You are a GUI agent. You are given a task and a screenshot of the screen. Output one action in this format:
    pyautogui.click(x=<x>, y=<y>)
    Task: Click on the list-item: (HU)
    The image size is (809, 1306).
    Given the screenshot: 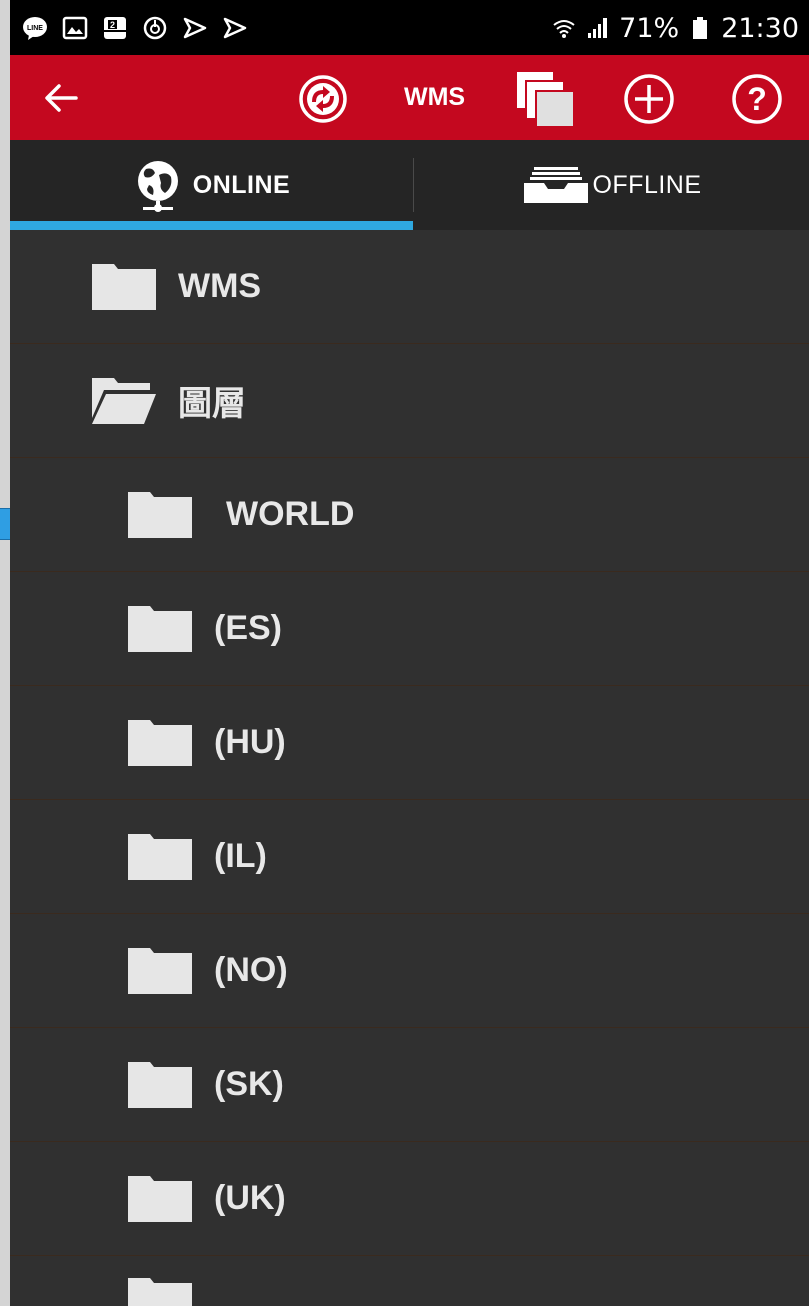 What is the action you would take?
    pyautogui.click(x=409, y=743)
    